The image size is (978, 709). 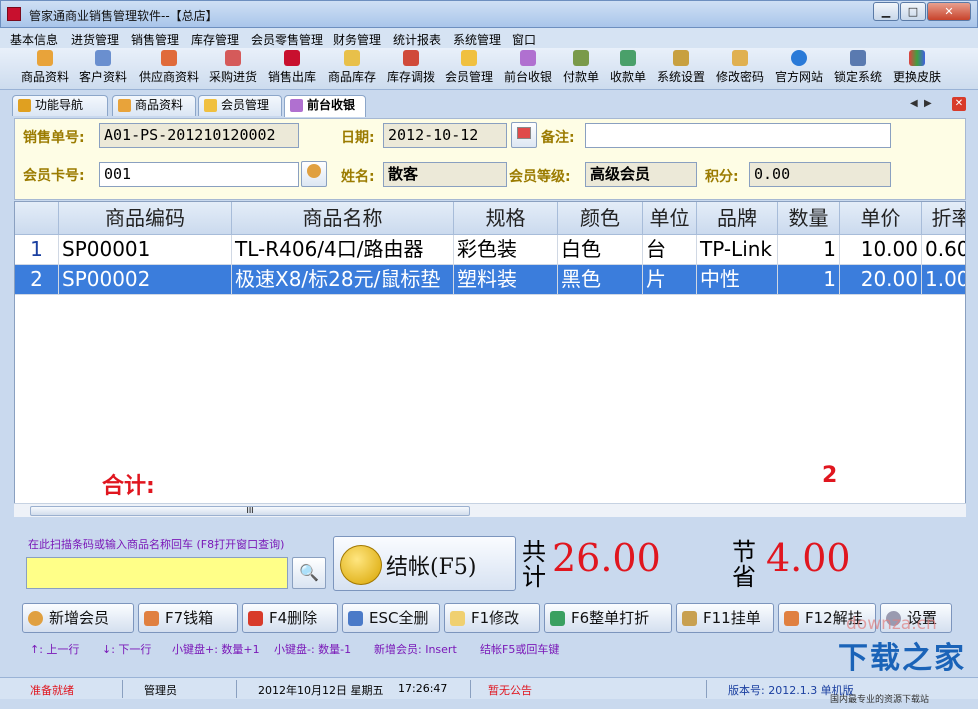 I want to click on points-field: 0.00, so click(x=820, y=174).